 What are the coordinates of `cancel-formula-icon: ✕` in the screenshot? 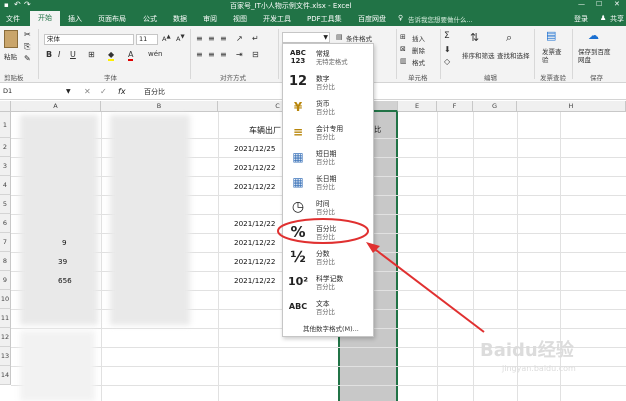 It's located at (87, 91).